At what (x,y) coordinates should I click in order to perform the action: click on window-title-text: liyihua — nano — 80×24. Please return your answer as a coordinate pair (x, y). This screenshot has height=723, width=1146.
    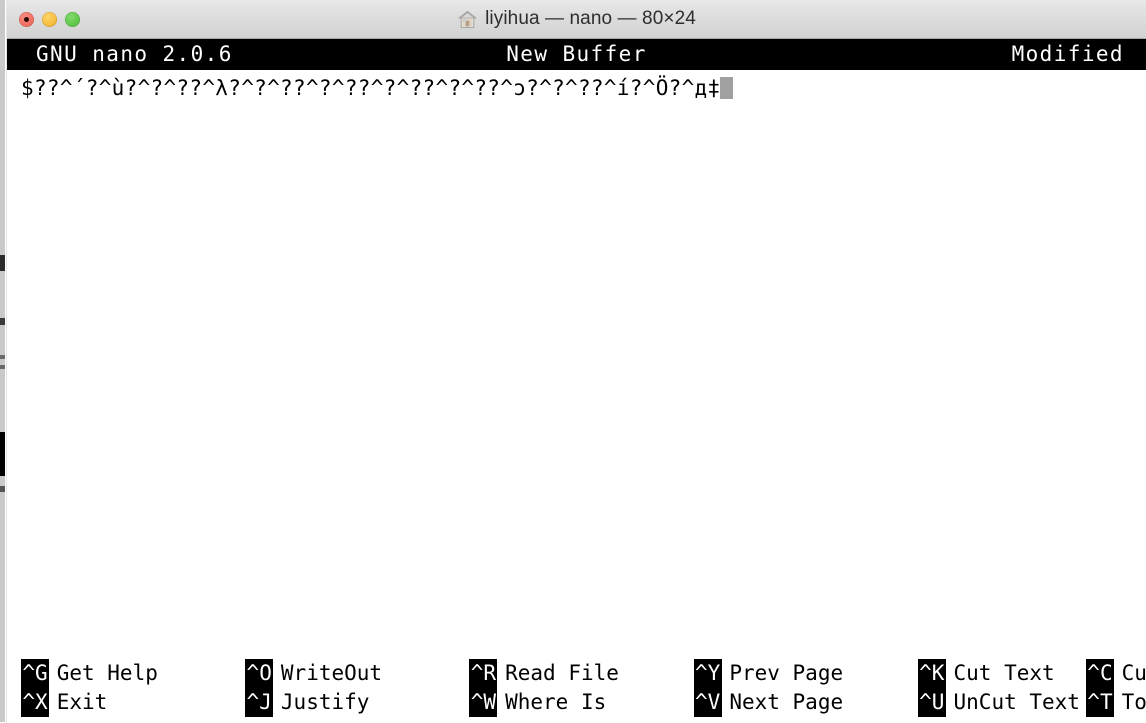
    Looking at the image, I should click on (590, 19).